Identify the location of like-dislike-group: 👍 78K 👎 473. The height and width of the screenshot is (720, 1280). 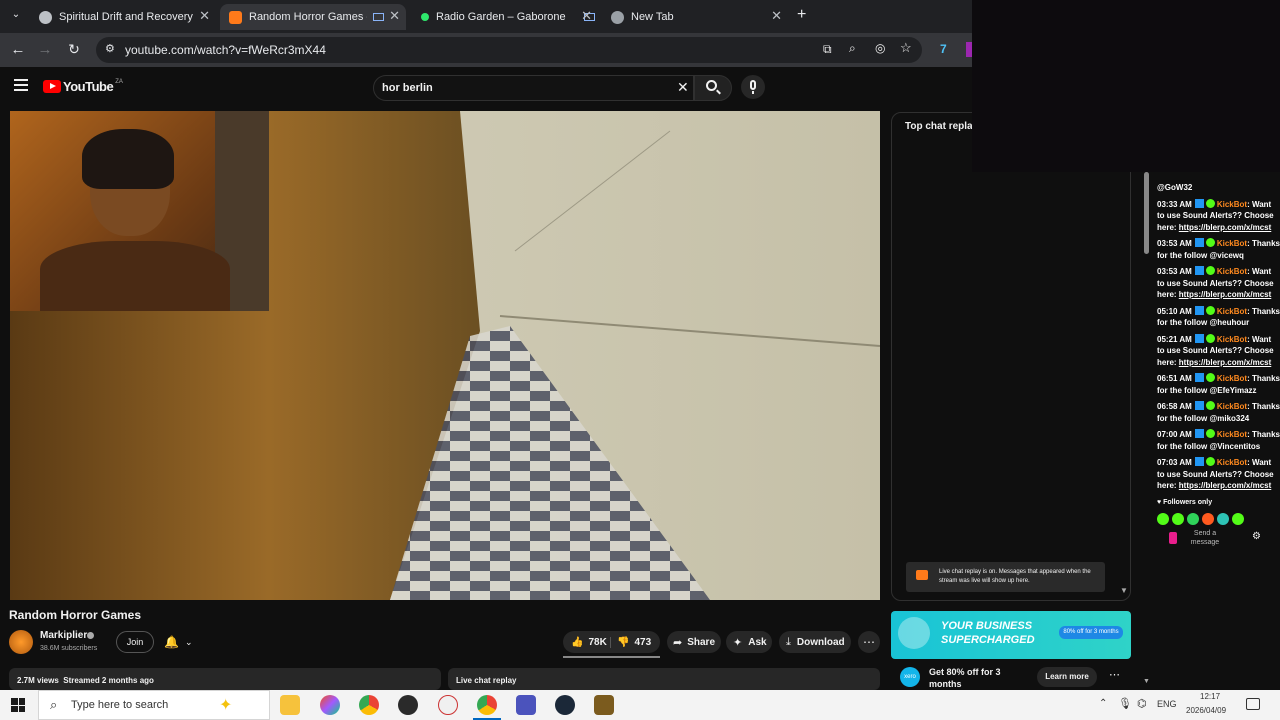
(611, 642).